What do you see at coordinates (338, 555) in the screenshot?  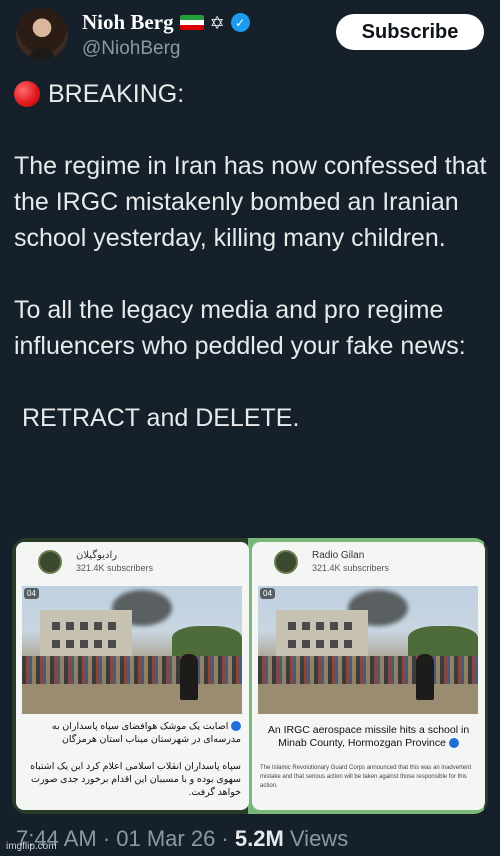 I see `channel-name: Radio Gilan` at bounding box center [338, 555].